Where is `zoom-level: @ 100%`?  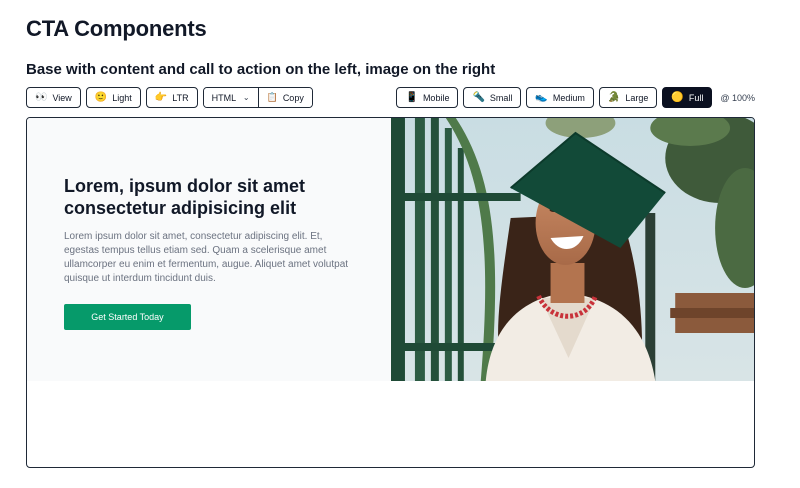
zoom-level: @ 100% is located at coordinates (737, 97).